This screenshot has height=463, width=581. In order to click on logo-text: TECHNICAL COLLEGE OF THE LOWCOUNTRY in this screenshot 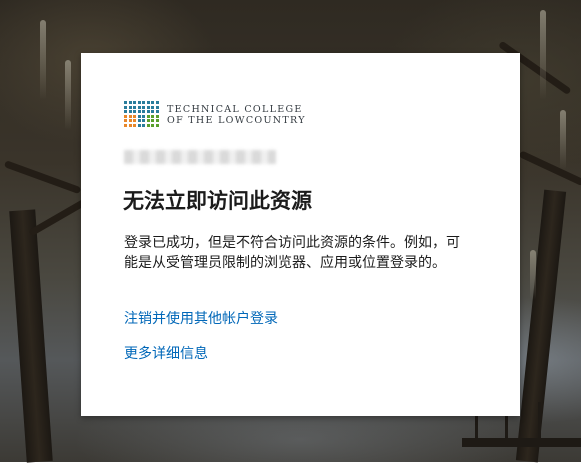, I will do `click(236, 115)`.